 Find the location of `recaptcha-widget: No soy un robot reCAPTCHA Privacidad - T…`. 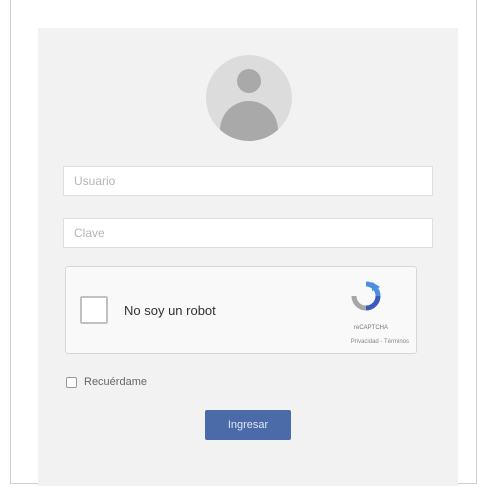

recaptcha-widget: No soy un robot reCAPTCHA Privacidad - T… is located at coordinates (241, 310).